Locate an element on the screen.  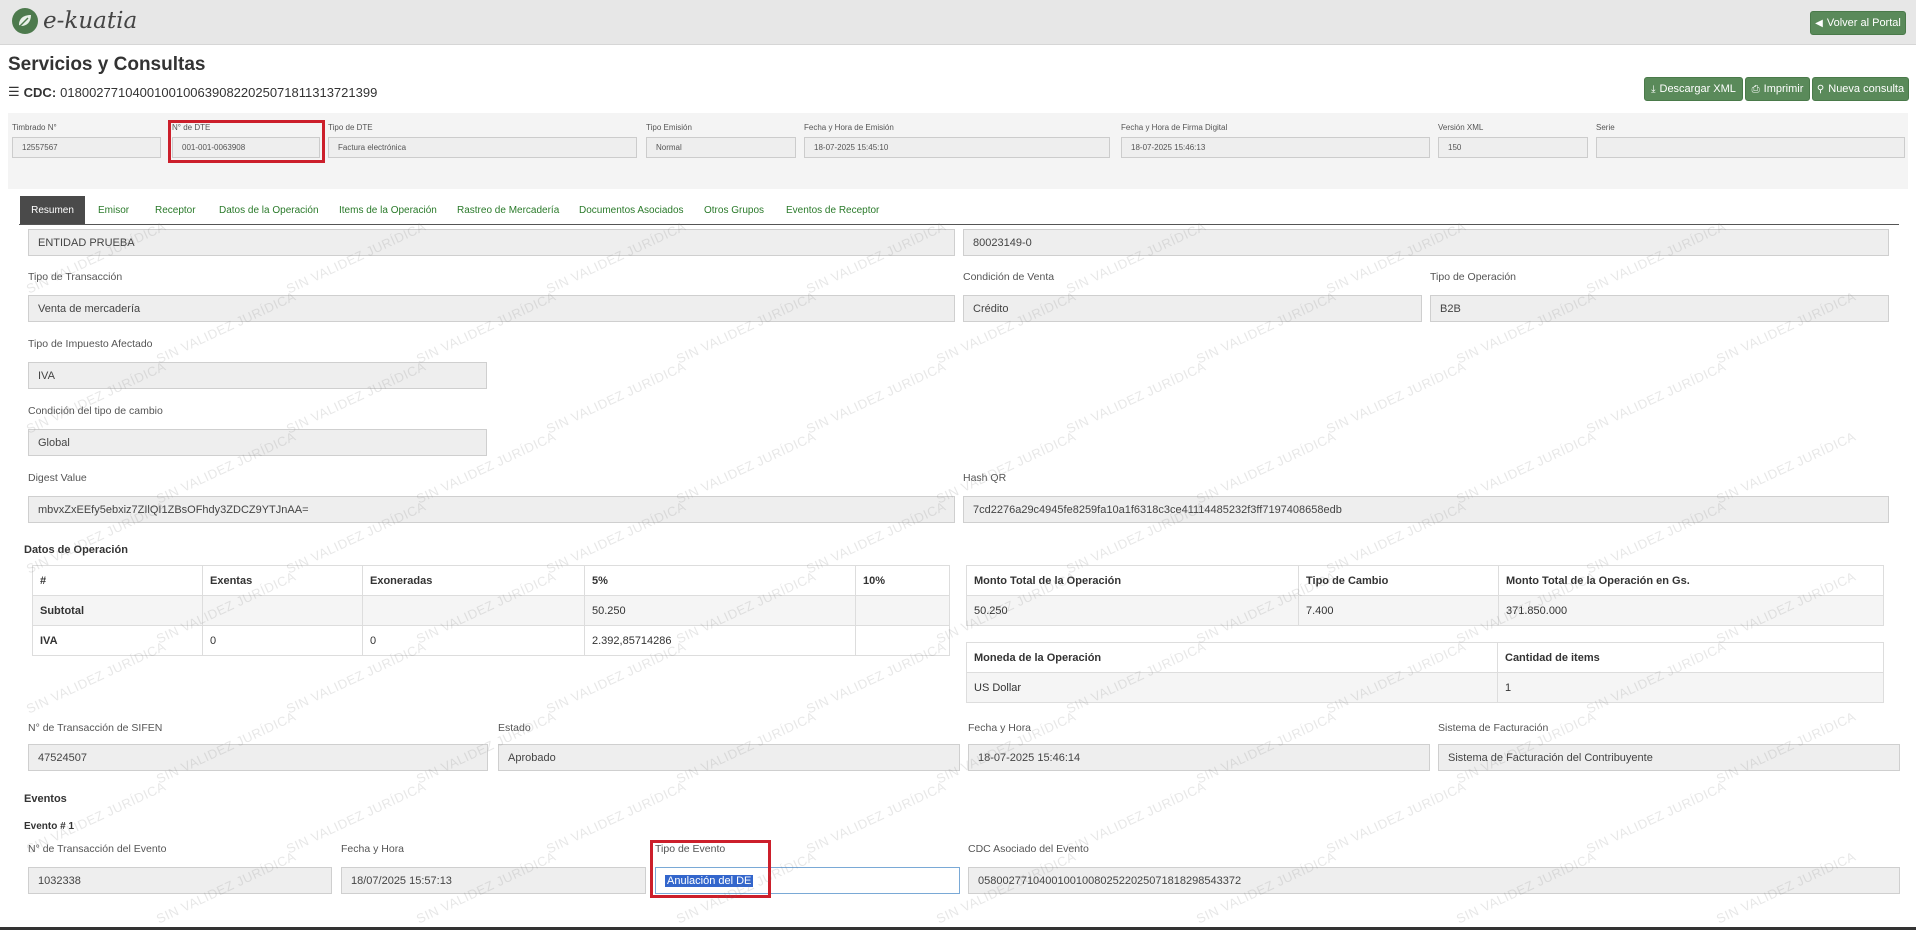
condicion-venta-field: Condición de Venta Crédito is located at coordinates (1192, 296).